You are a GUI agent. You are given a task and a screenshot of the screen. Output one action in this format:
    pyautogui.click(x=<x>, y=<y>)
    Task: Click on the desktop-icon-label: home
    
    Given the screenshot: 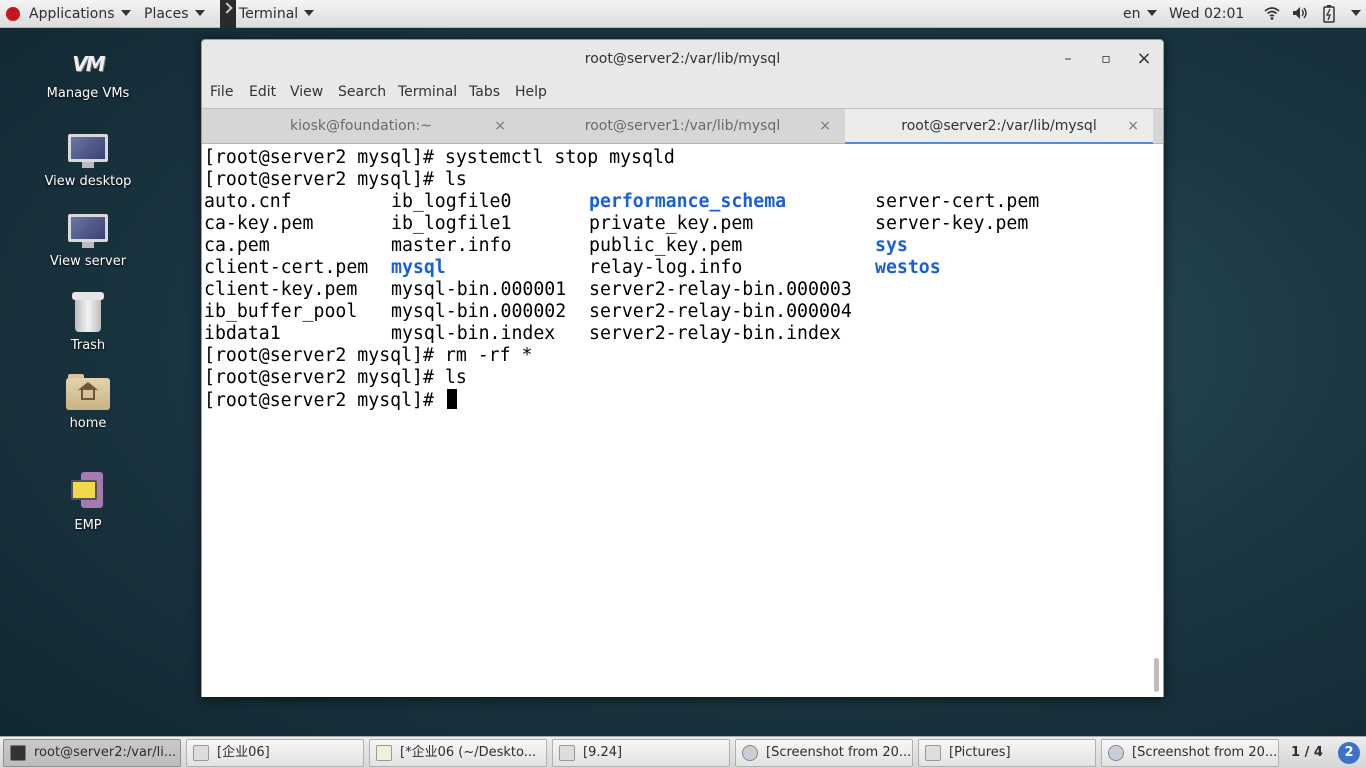 What is the action you would take?
    pyautogui.click(x=88, y=423)
    